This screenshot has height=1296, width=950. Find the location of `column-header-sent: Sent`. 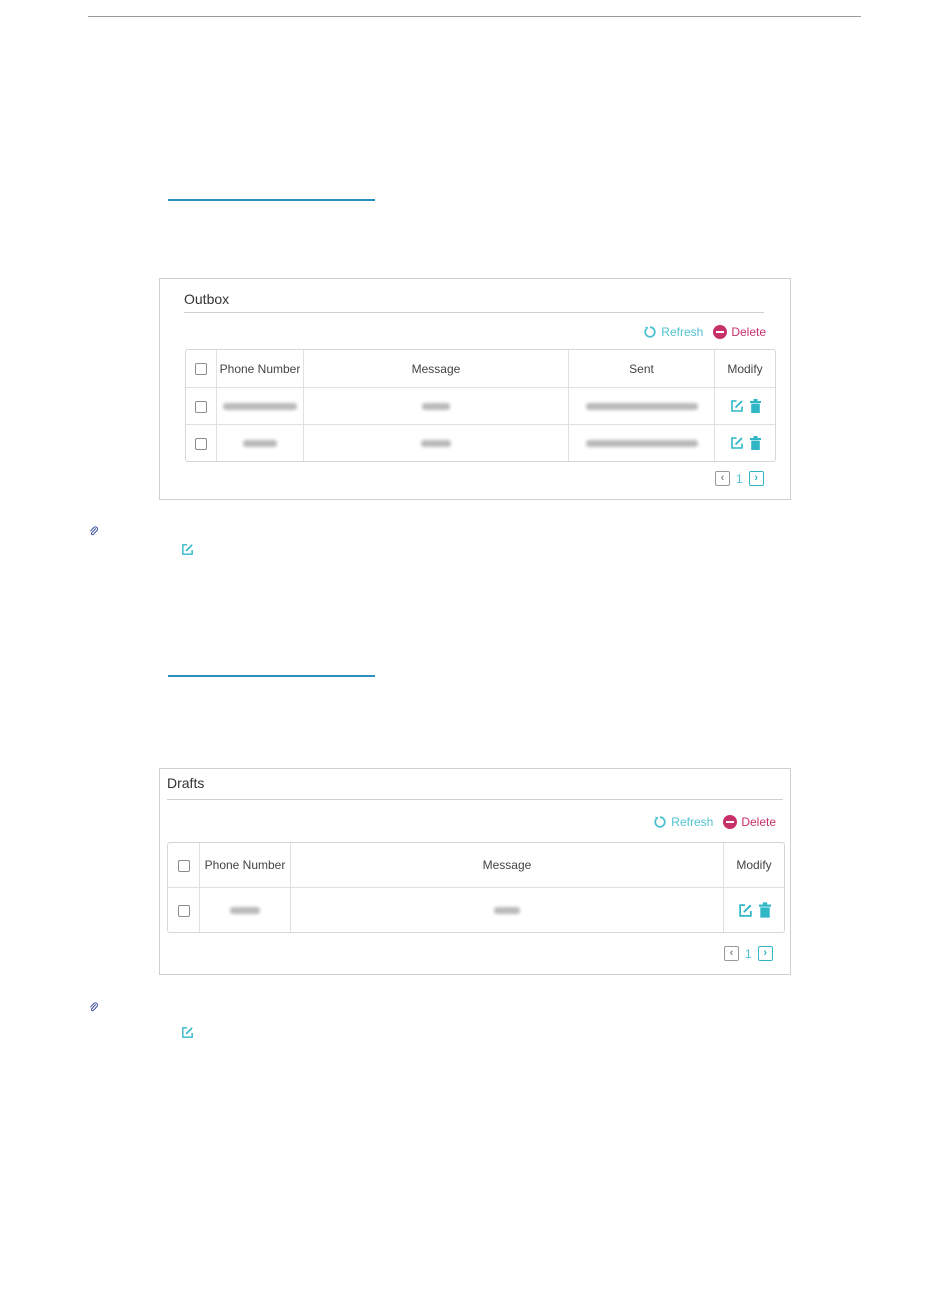

column-header-sent: Sent is located at coordinates (642, 369).